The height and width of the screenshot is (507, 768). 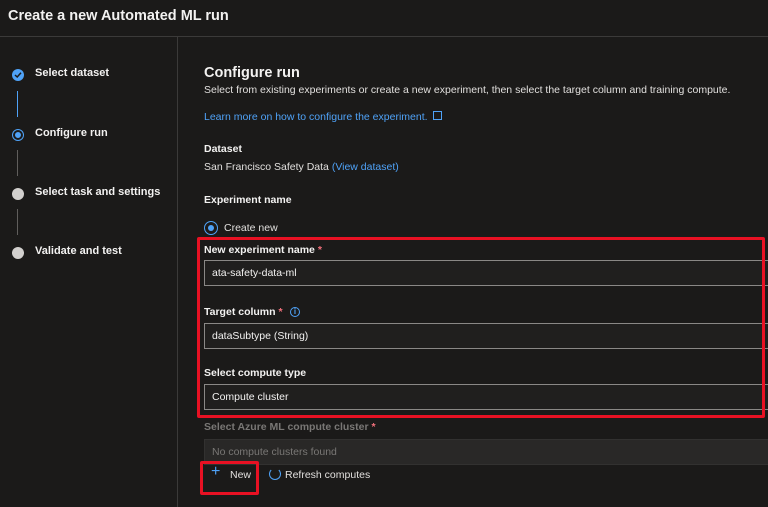 What do you see at coordinates (18, 75) in the screenshot?
I see `check-icon` at bounding box center [18, 75].